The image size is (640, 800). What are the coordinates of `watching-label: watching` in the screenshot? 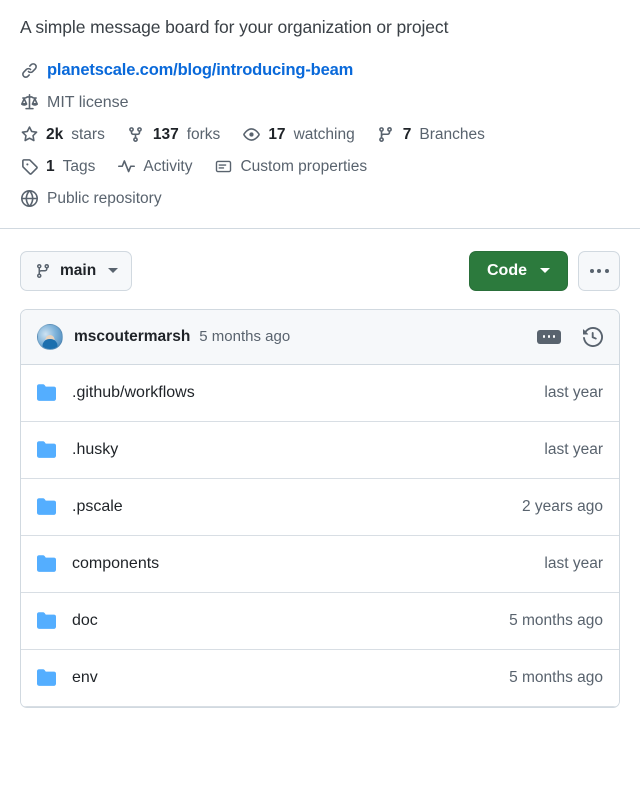 It's located at (324, 134).